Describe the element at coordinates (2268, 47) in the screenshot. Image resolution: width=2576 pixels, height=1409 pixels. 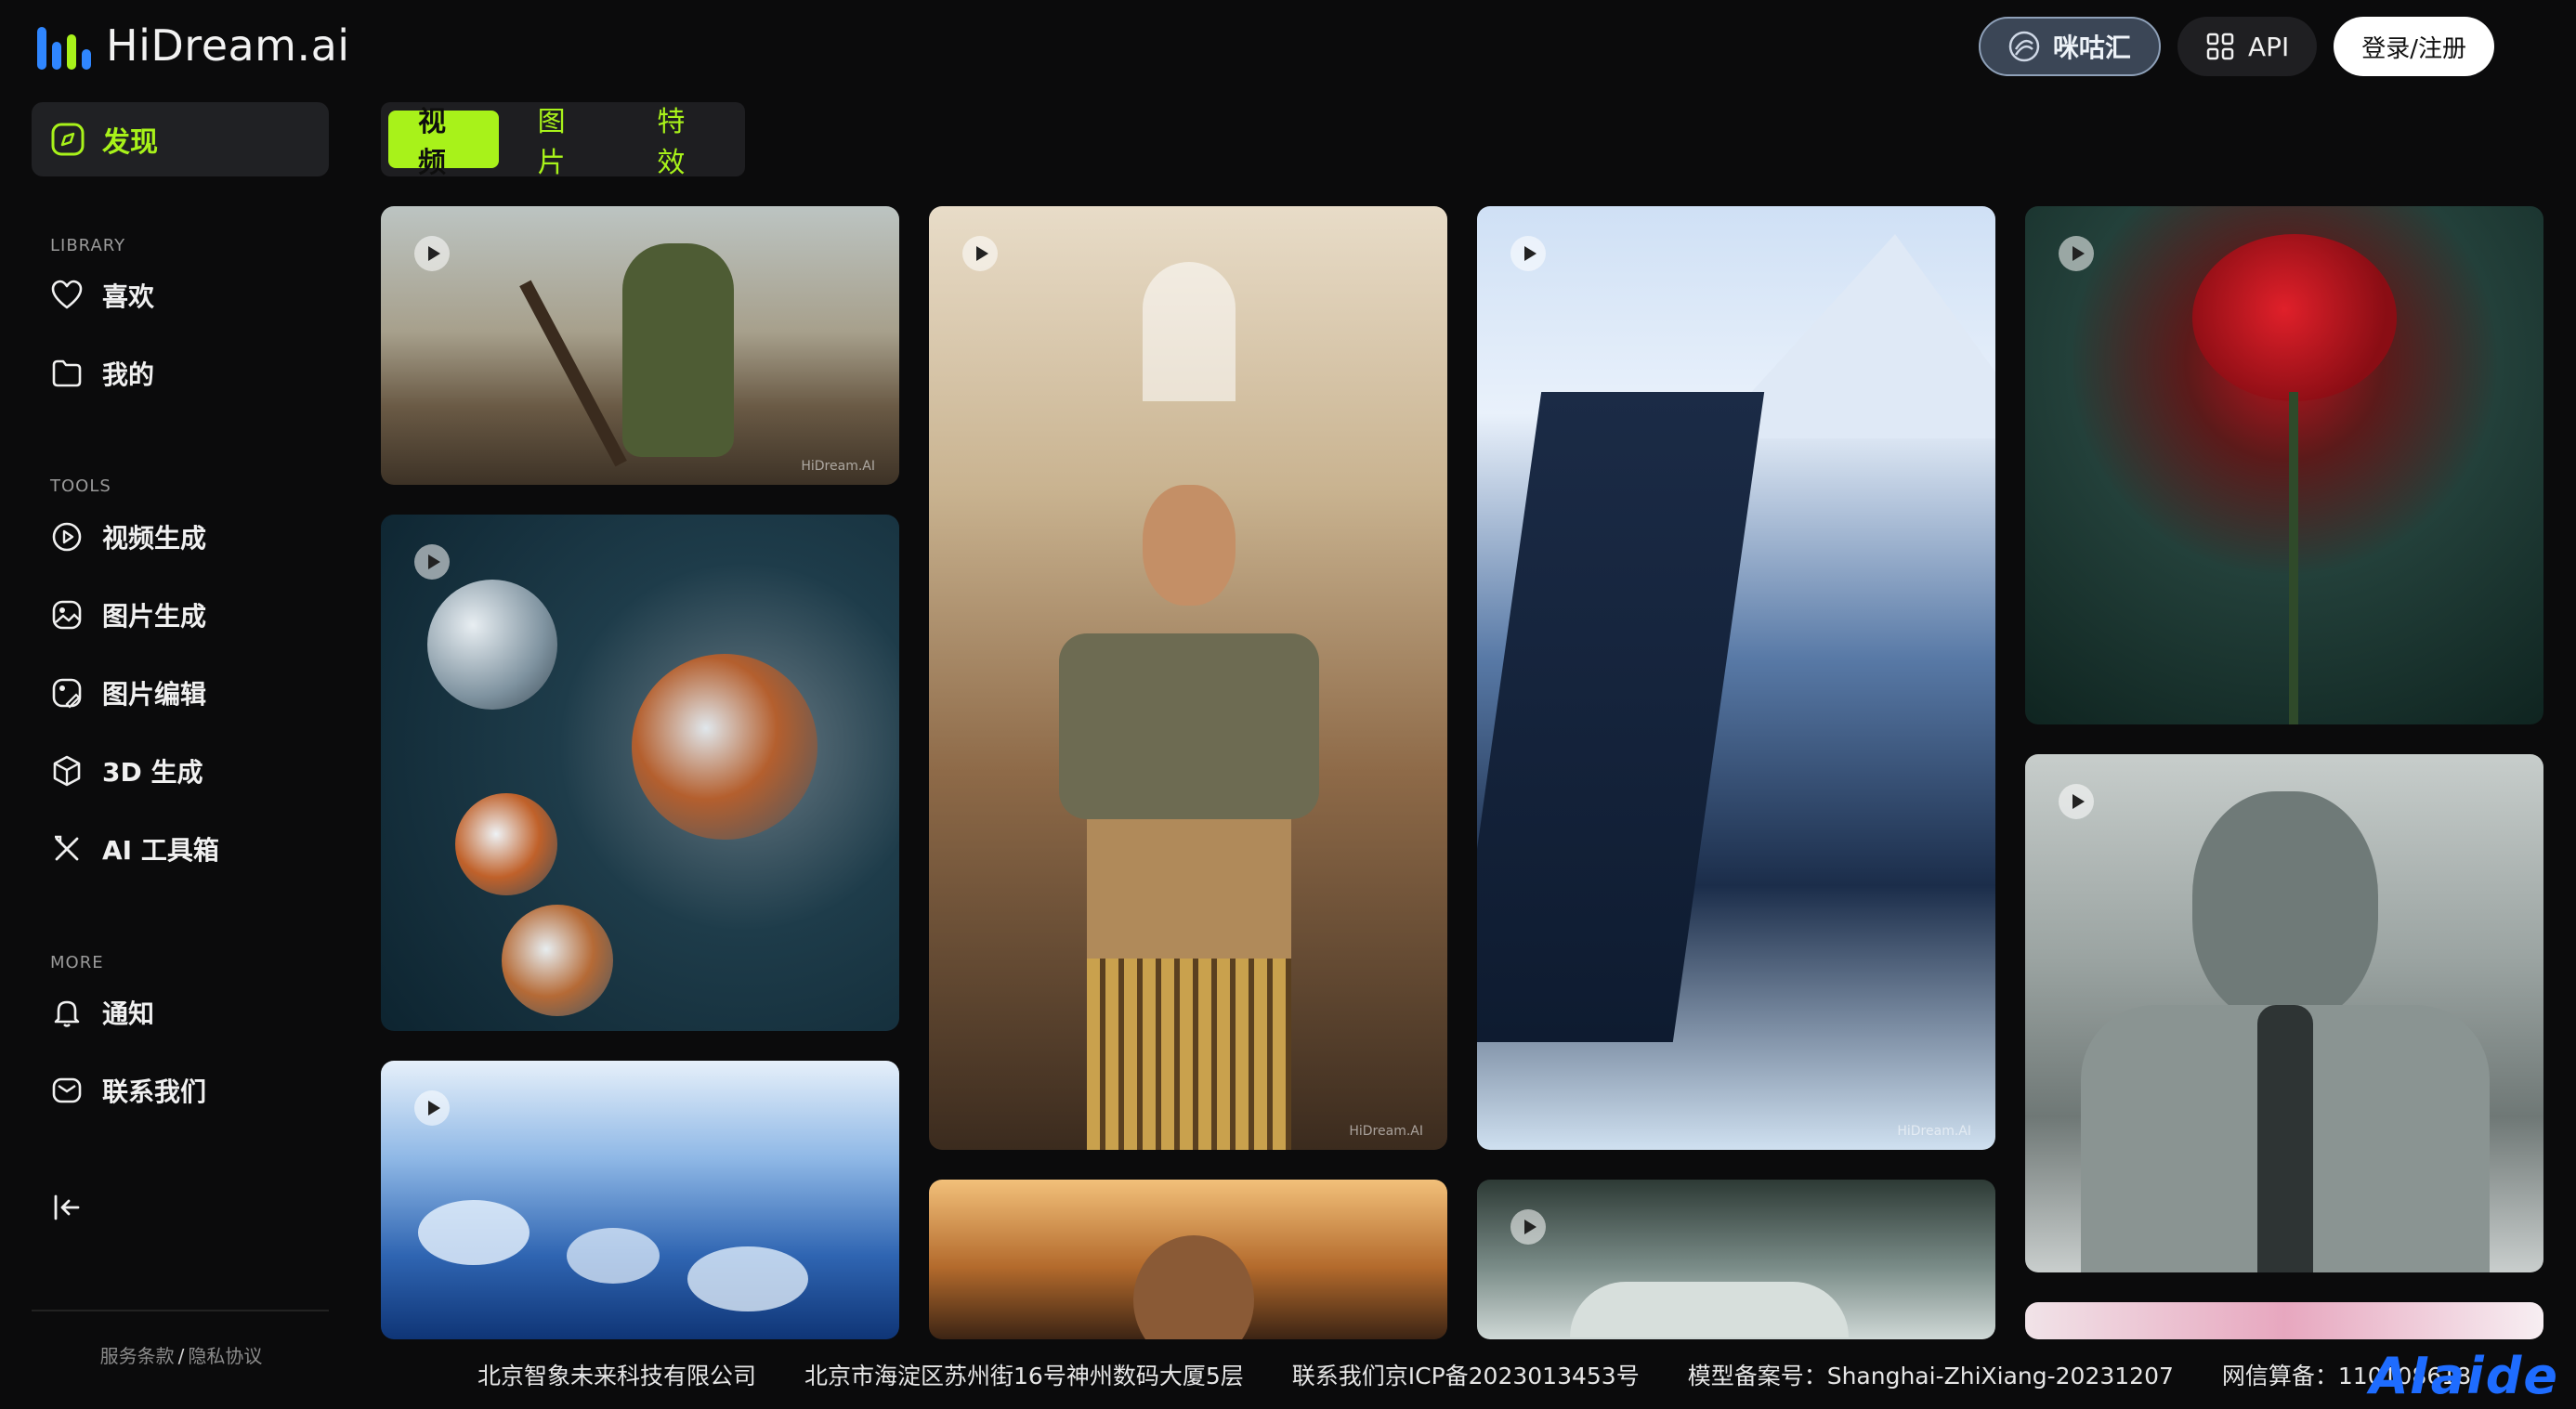
I see `api-label: API` at that location.